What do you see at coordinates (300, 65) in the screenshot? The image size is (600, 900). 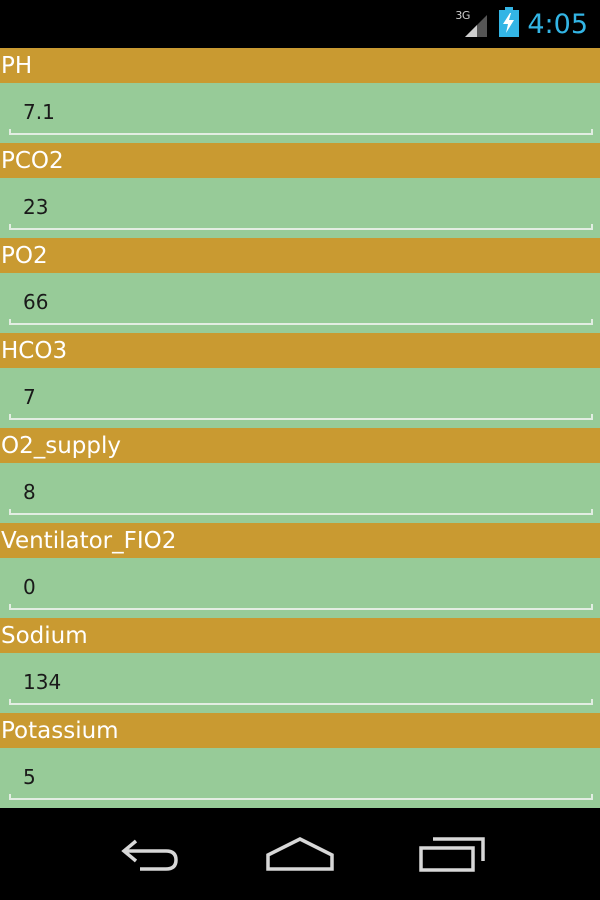 I see `field-label-ph: PH` at bounding box center [300, 65].